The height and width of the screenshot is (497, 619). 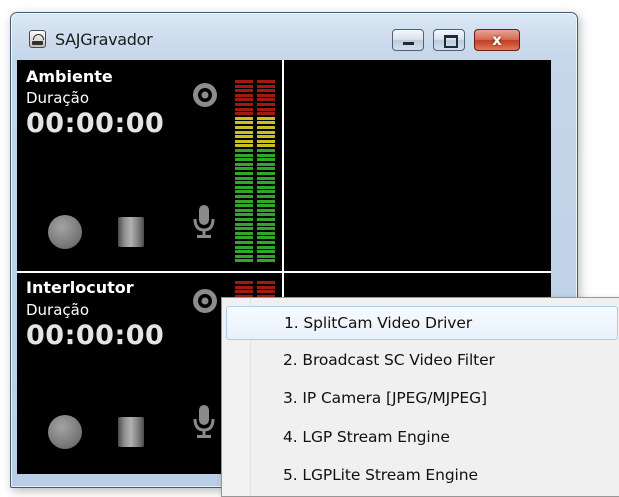 I want to click on close-icon: x, so click(x=497, y=40).